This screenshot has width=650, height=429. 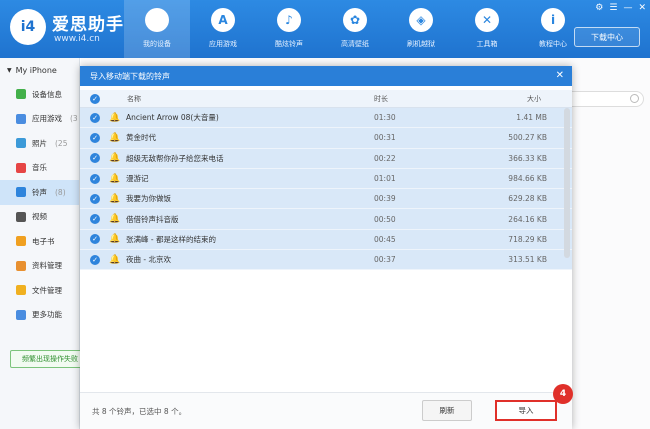 What do you see at coordinates (326, 240) in the screenshot?
I see `table-row: ✓ 🔔 张满峰 - 都是这样的结束的 00:45 718.29 KB` at bounding box center [326, 240].